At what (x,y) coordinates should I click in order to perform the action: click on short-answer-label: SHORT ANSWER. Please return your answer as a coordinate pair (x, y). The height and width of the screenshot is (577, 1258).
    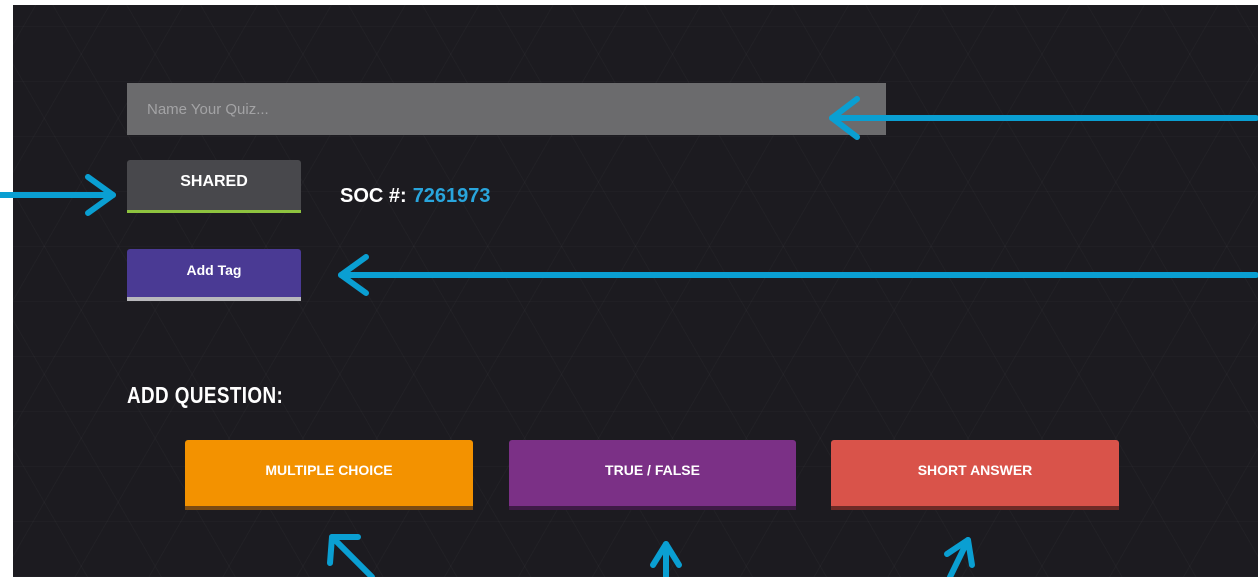
    Looking at the image, I should click on (975, 470).